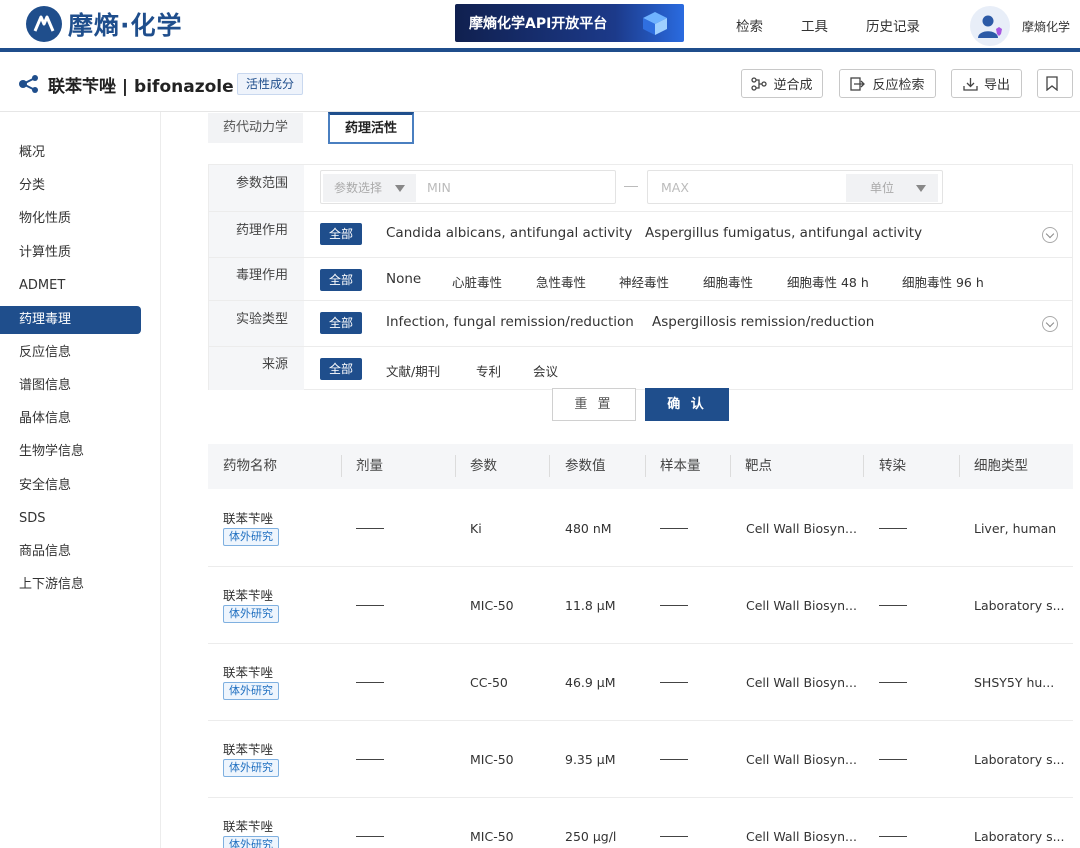 Image resolution: width=1080 pixels, height=848 pixels. What do you see at coordinates (644, 281) in the screenshot?
I see `filter-option: 神经毒性` at bounding box center [644, 281].